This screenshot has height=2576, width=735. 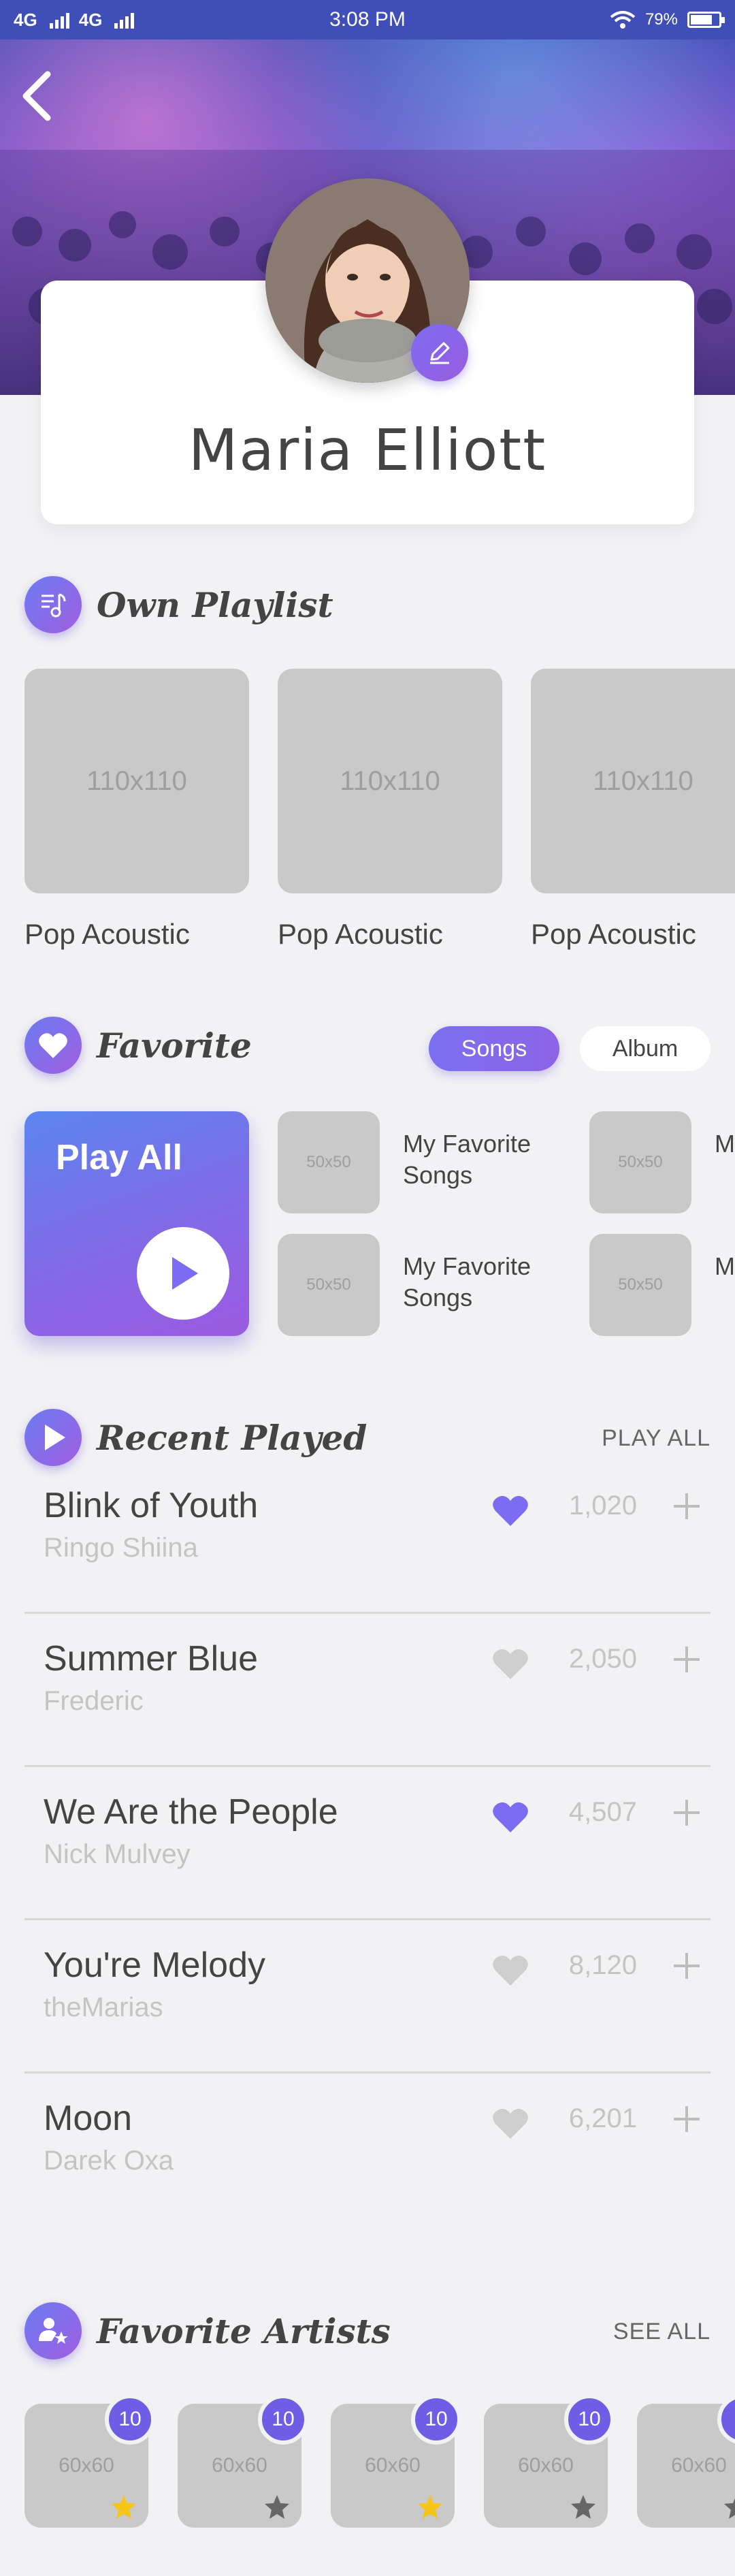 I want to click on track-title: You're Melody, so click(x=155, y=1965).